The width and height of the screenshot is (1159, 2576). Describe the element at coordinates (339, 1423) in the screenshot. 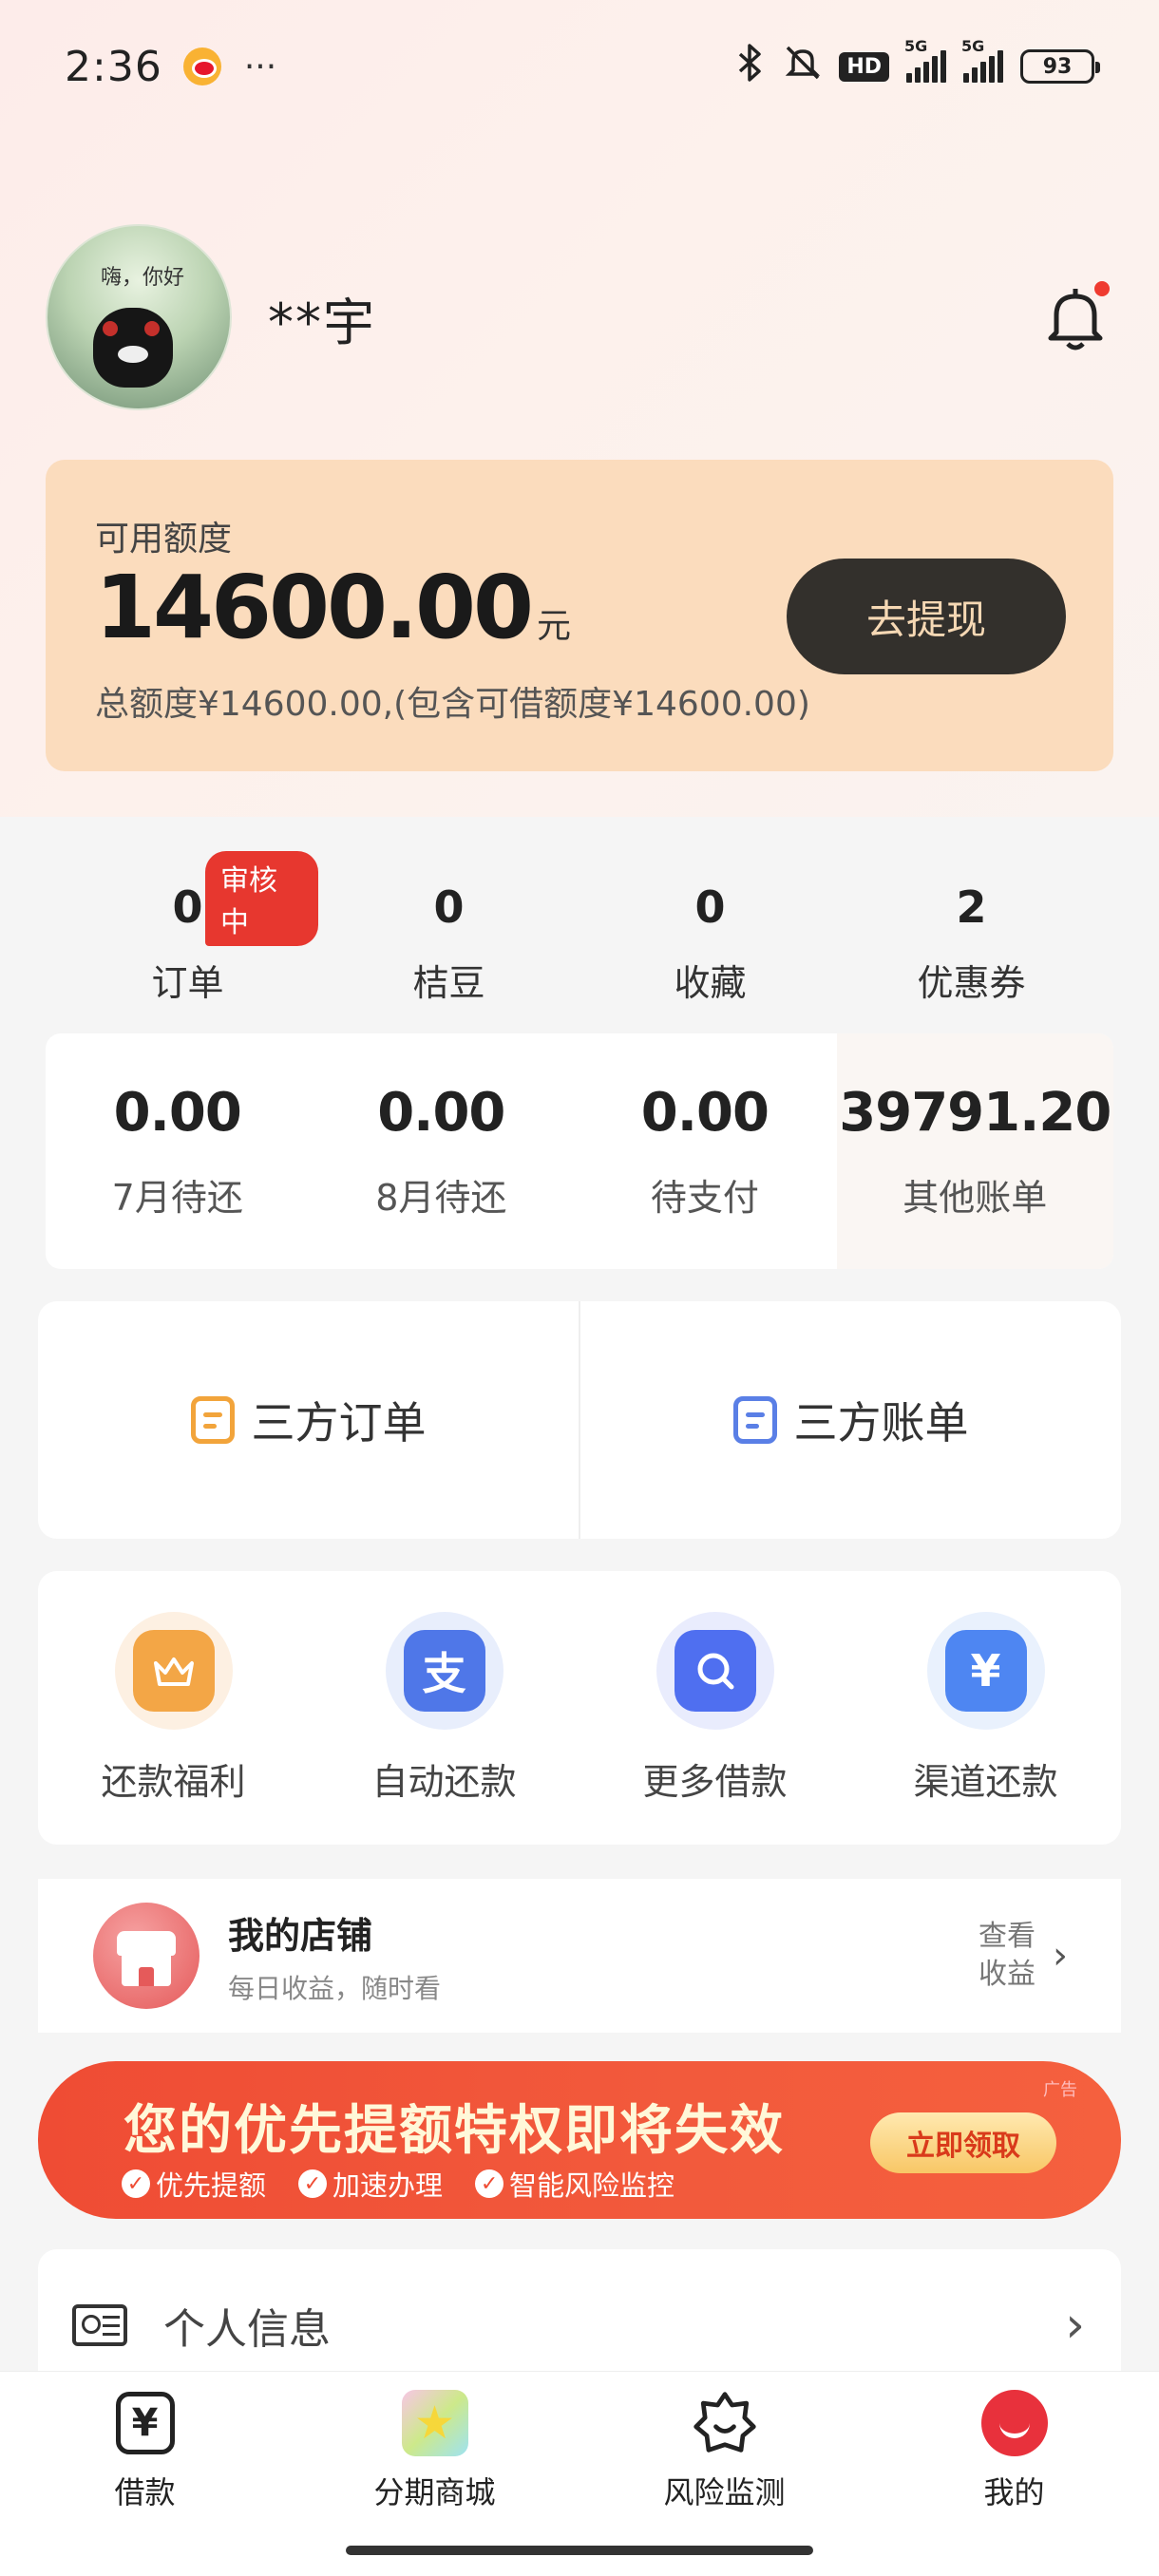

I see `third-party-orders-label: 三方订单` at that location.